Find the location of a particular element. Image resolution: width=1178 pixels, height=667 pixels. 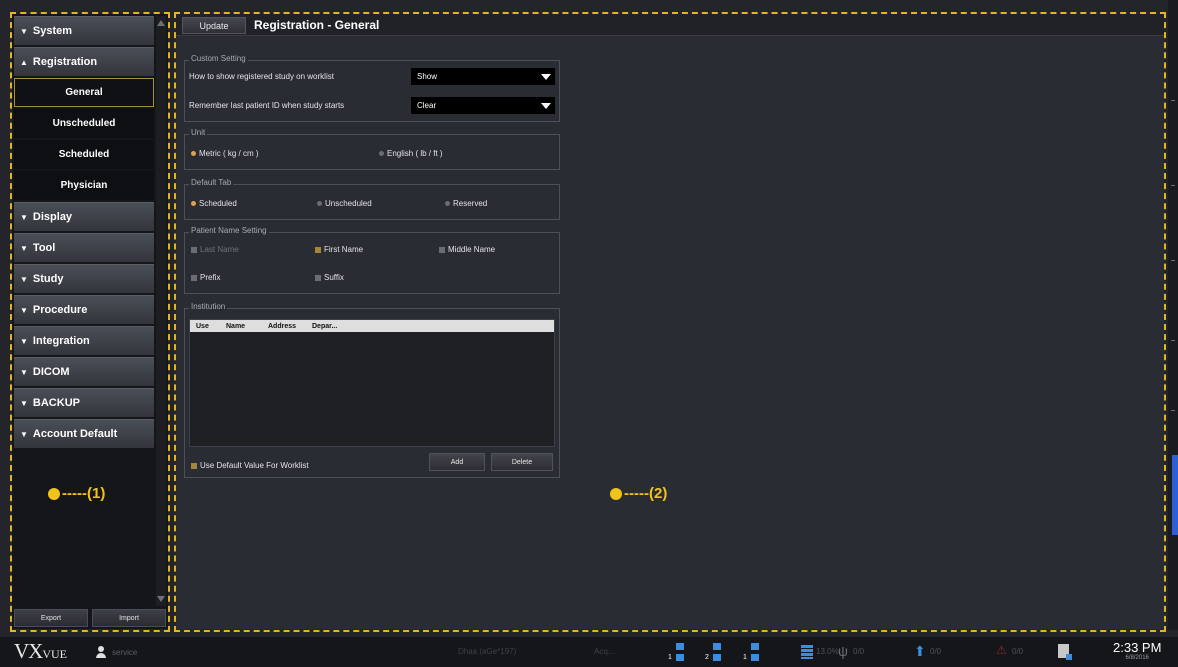

network-1-icon: 1 is located at coordinates (676, 652).